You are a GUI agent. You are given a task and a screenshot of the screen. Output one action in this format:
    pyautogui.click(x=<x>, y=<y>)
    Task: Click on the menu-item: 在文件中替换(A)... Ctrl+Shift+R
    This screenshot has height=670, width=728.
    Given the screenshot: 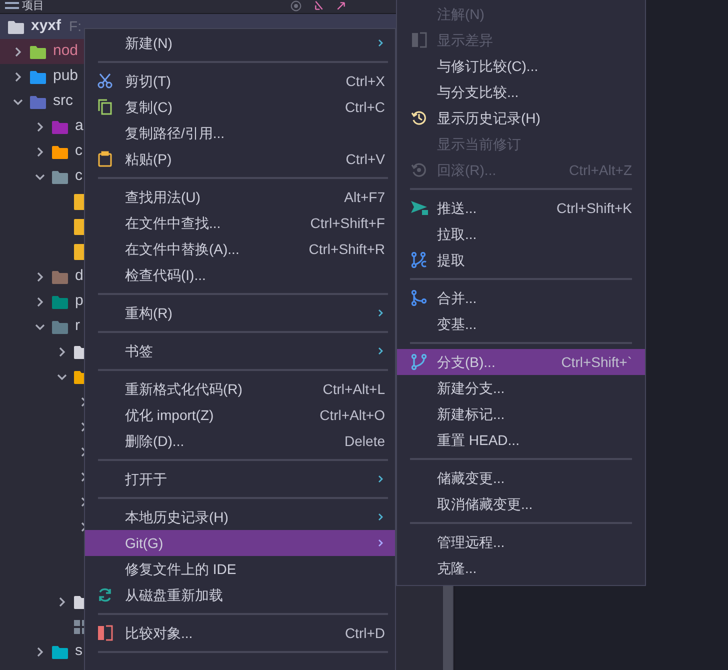 What is the action you would take?
    pyautogui.click(x=240, y=249)
    